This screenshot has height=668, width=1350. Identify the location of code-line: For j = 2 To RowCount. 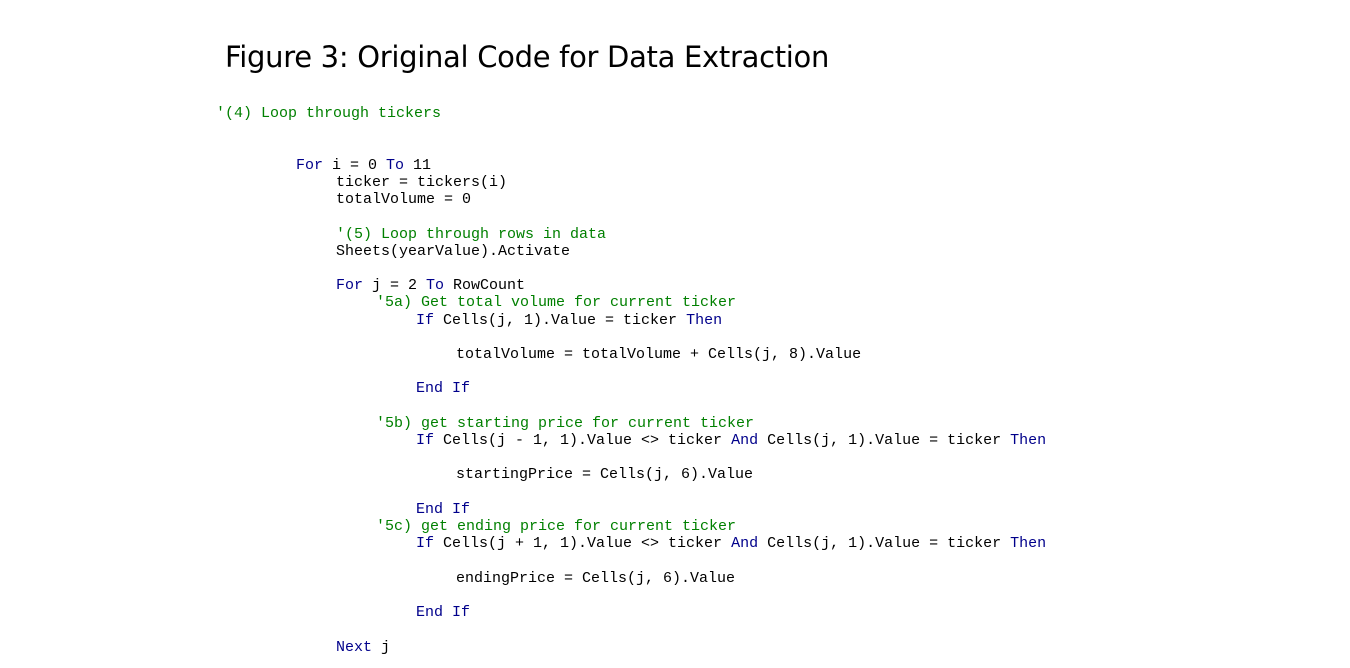
(430, 285).